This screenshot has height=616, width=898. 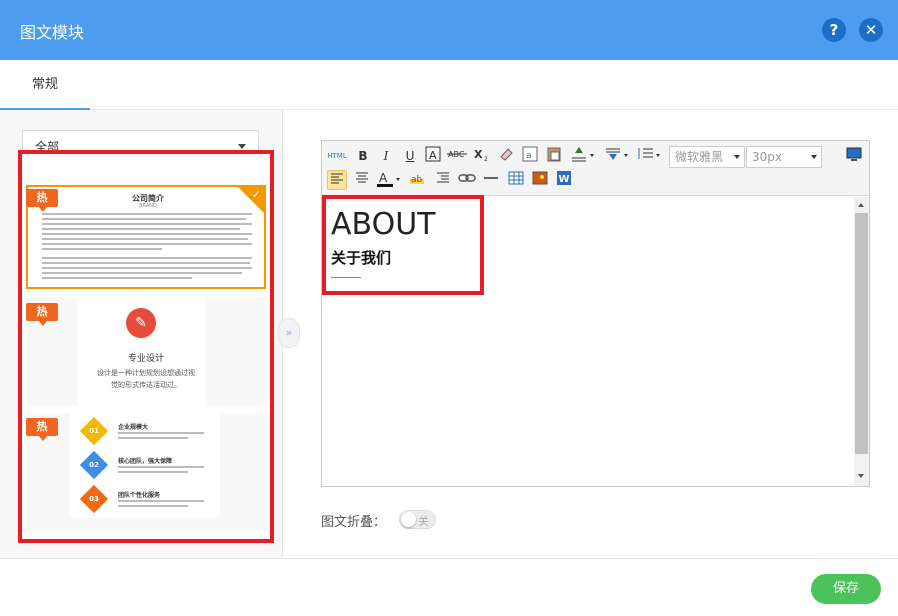 I want to click on auto-type-icon: a, so click(x=530, y=156).